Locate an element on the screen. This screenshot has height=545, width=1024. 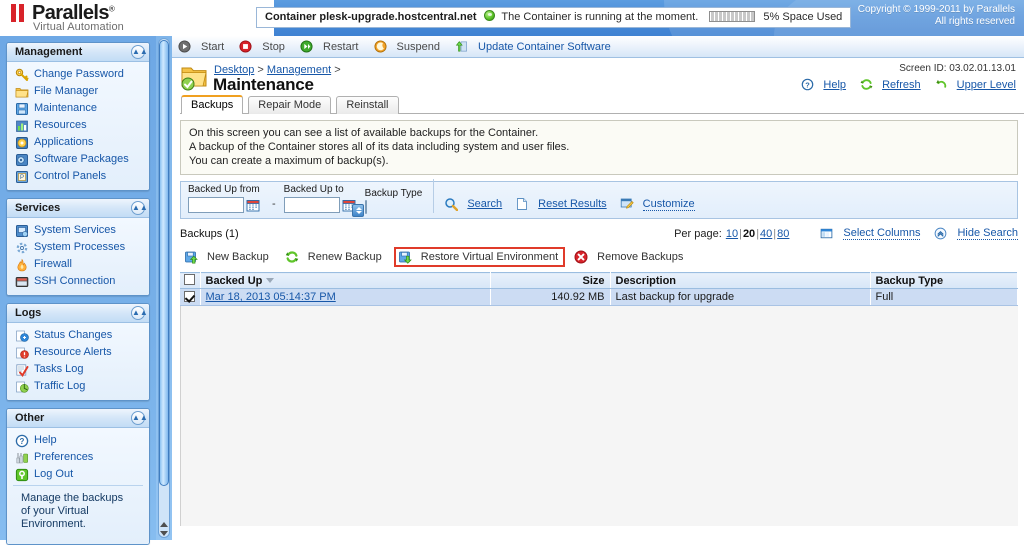
backed-up-to-input is located at coordinates (311, 205).